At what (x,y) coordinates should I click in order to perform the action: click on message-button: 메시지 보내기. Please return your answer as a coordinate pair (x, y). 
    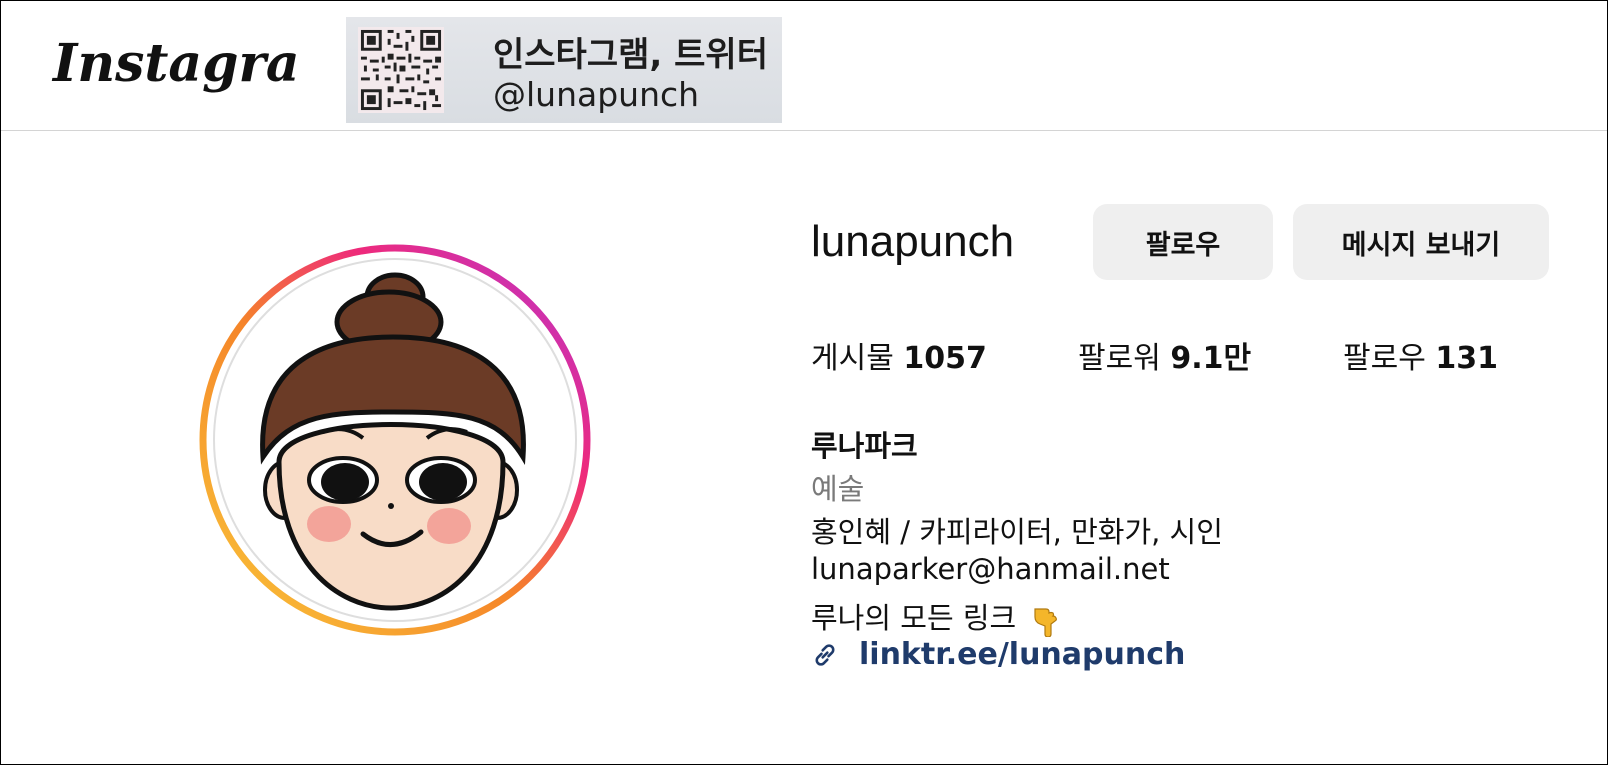
    Looking at the image, I should click on (1421, 242).